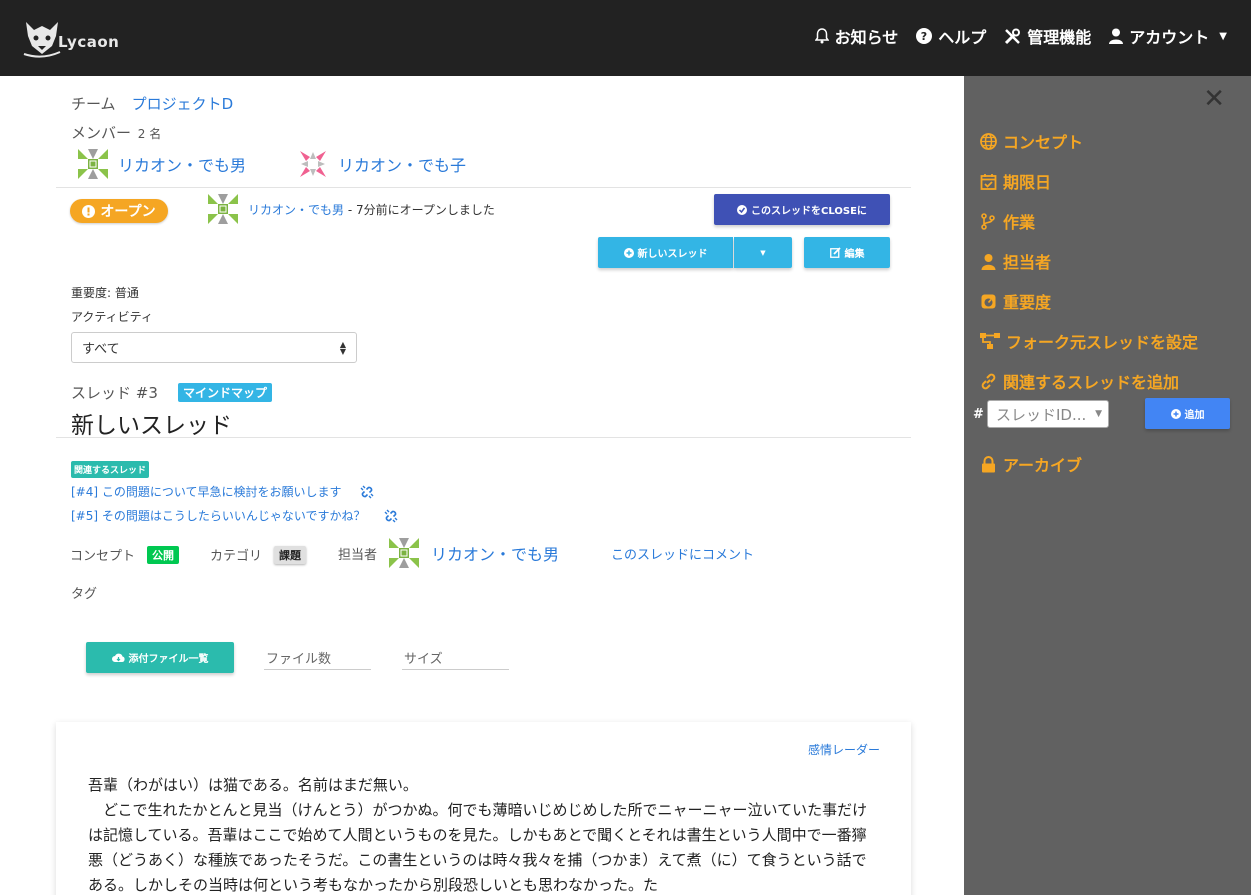 This screenshot has width=1251, height=895. Describe the element at coordinates (625, 38) in the screenshot. I see `top-navbar: Lycaon お知らせ ? ヘルプ 管理機能 アカウント ▼` at that location.